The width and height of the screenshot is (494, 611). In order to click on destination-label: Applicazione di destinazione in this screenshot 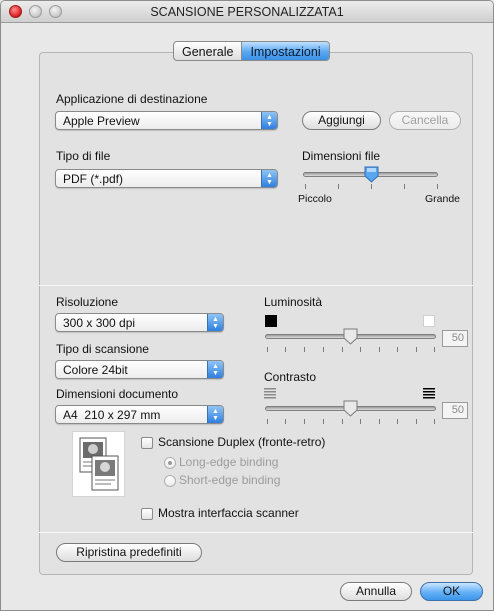, I will do `click(132, 99)`.